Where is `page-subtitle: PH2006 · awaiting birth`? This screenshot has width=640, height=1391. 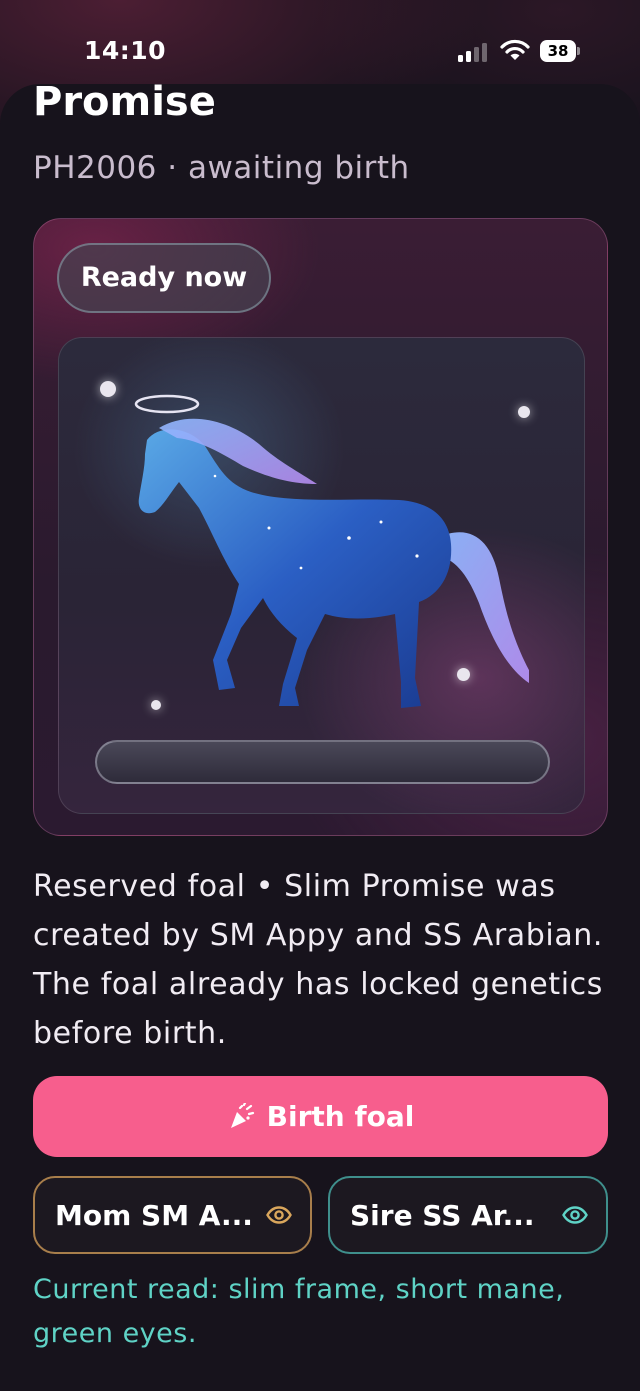
page-subtitle: PH2006 · awaiting birth is located at coordinates (221, 168).